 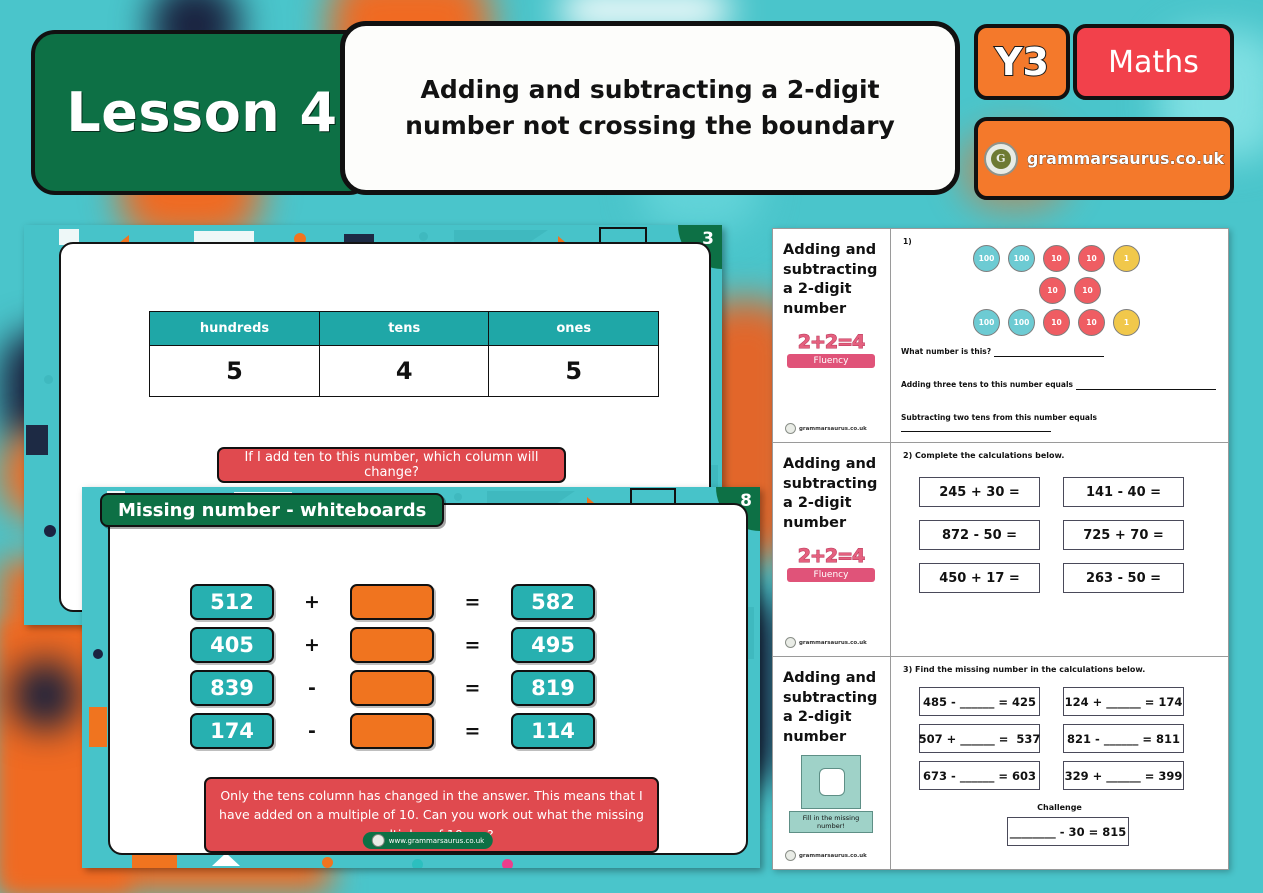 I want to click on subject-label: Maths, so click(x=1153, y=62).